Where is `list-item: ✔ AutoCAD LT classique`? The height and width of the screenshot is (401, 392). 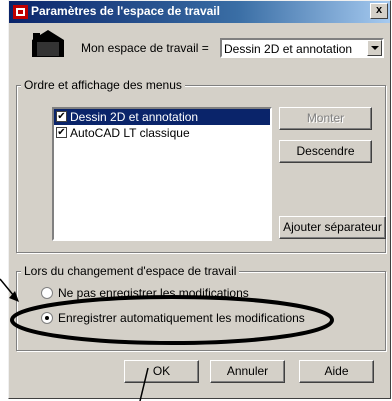 list-item: ✔ AutoCAD LT classique is located at coordinates (162, 133).